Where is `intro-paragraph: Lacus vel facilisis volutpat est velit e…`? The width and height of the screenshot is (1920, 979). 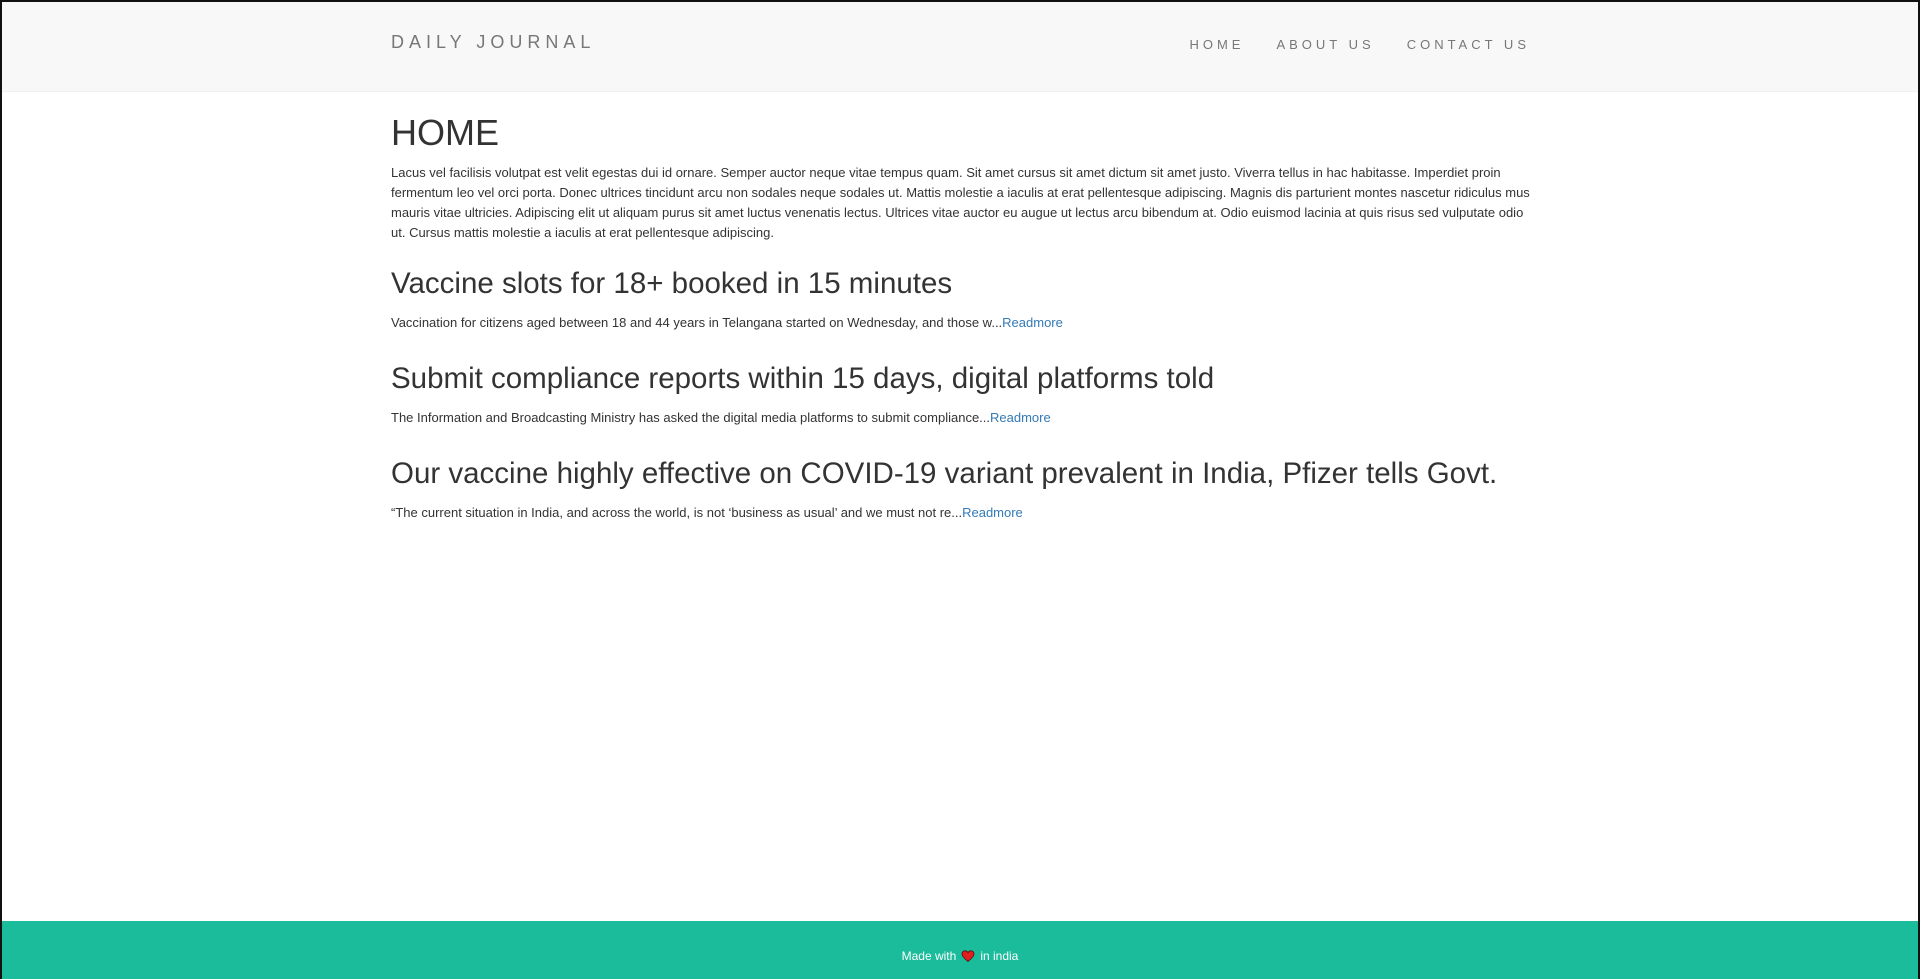
intro-paragraph: Lacus vel facilisis volutpat est velit e… is located at coordinates (960, 202).